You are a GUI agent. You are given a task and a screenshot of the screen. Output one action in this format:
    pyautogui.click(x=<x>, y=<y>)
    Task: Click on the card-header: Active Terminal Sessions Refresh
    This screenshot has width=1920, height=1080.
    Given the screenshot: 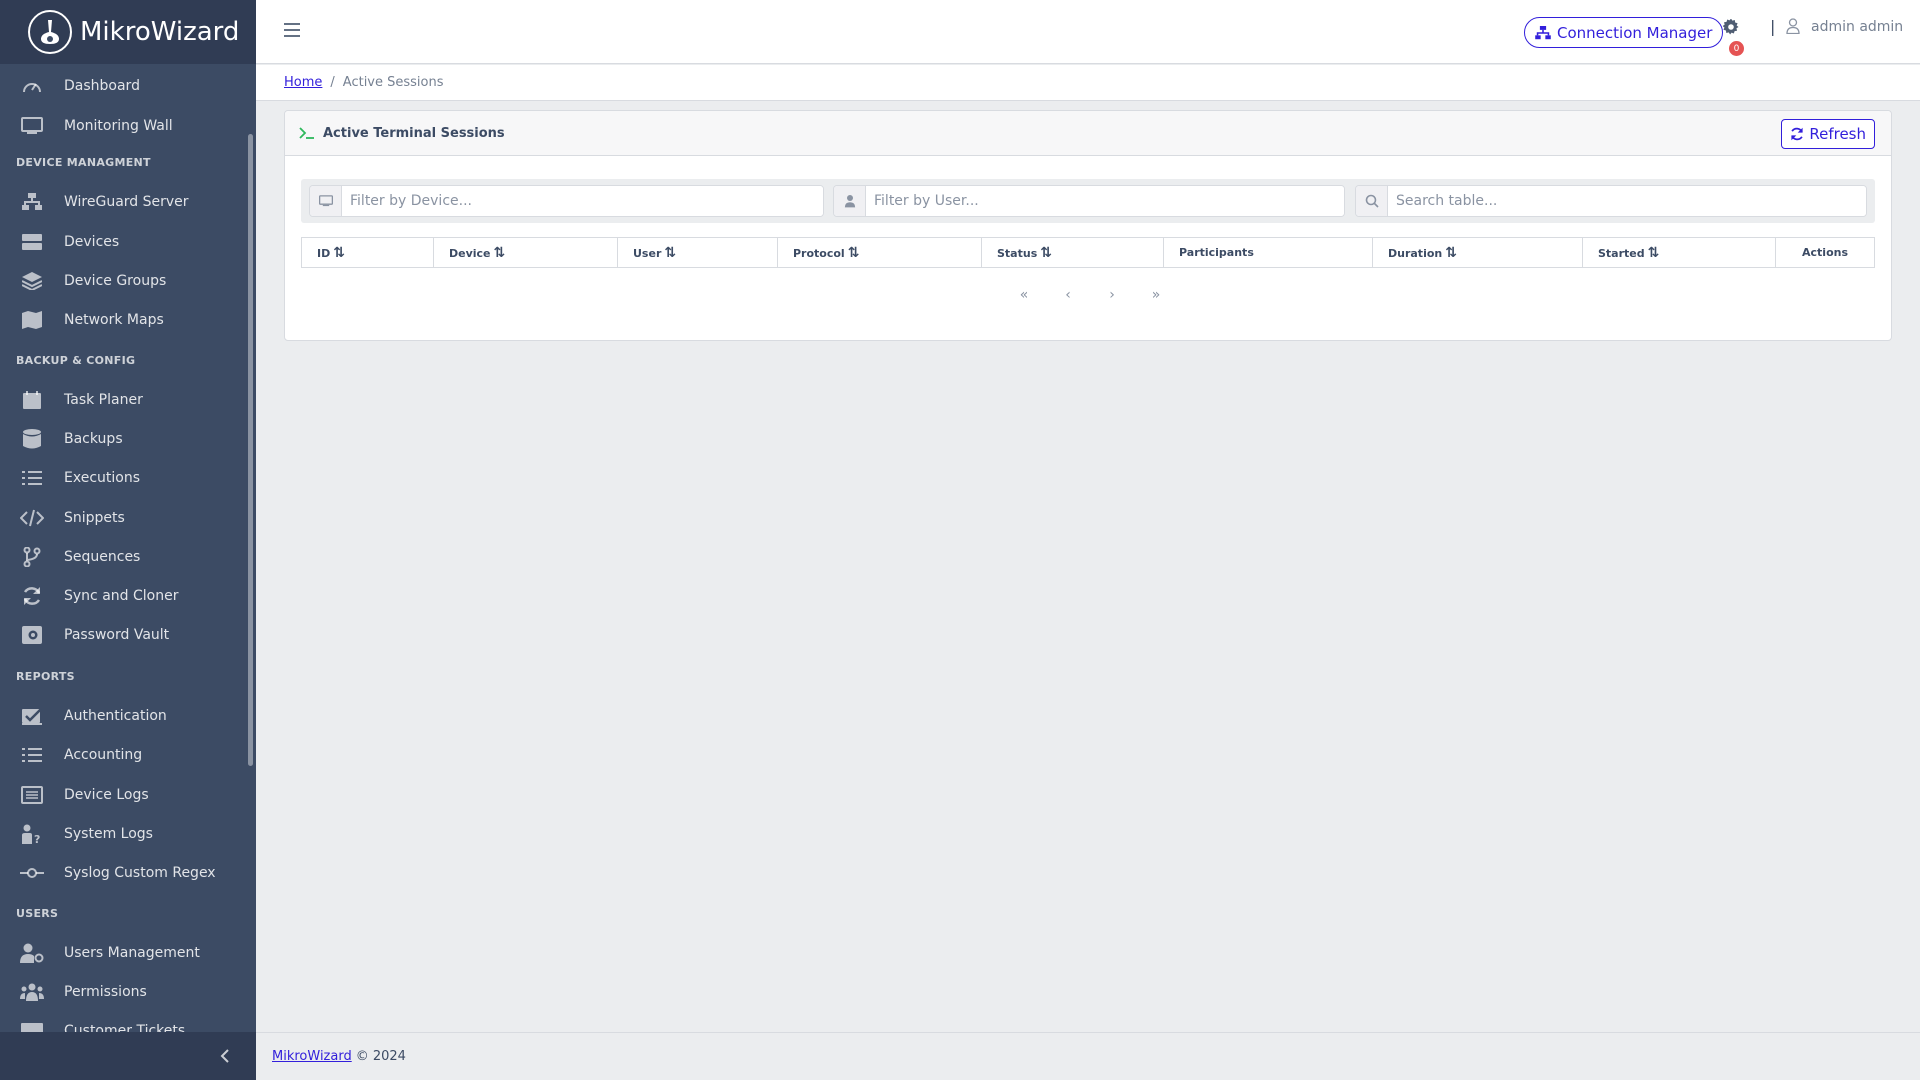 What is the action you would take?
    pyautogui.click(x=1088, y=133)
    